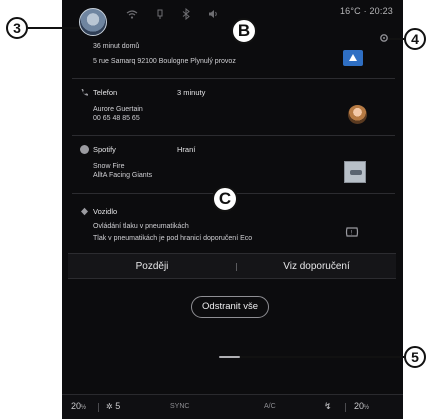 The height and width of the screenshot is (419, 431). I want to click on clear-all-button: Odstranit vše, so click(230, 307).